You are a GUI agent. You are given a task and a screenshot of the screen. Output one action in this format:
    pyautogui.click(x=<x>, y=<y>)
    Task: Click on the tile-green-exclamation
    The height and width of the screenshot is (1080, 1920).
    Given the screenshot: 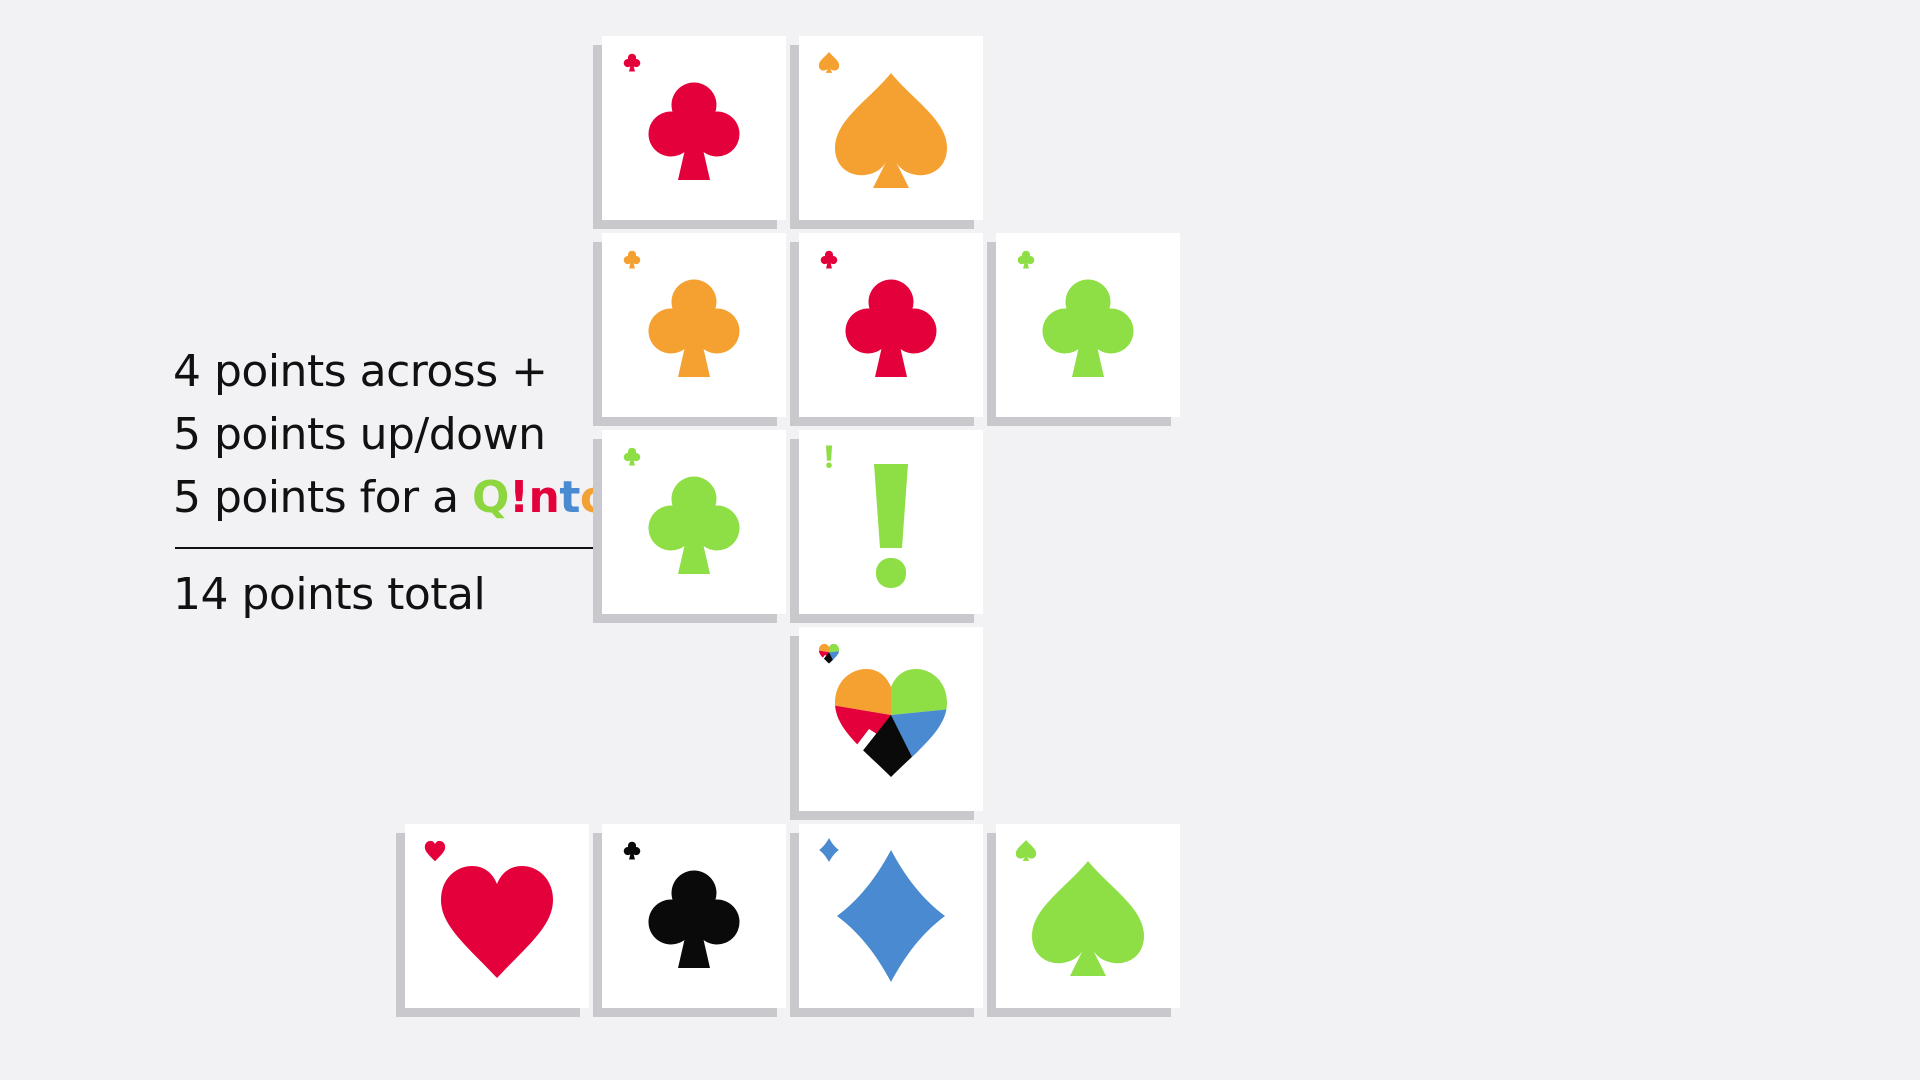 What is the action you would take?
    pyautogui.click(x=891, y=522)
    